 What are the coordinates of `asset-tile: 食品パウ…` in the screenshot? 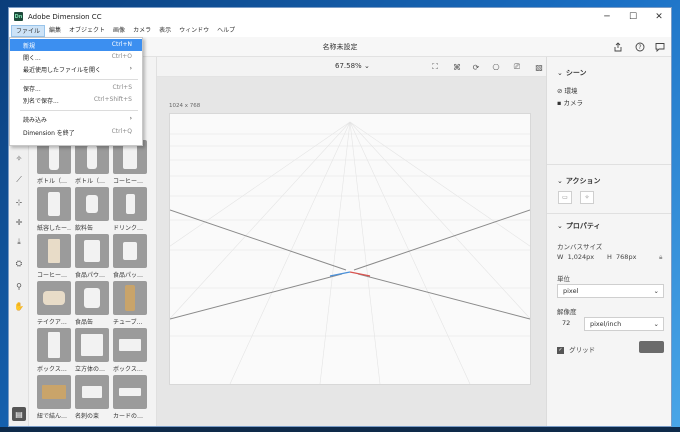 It's located at (92, 257).